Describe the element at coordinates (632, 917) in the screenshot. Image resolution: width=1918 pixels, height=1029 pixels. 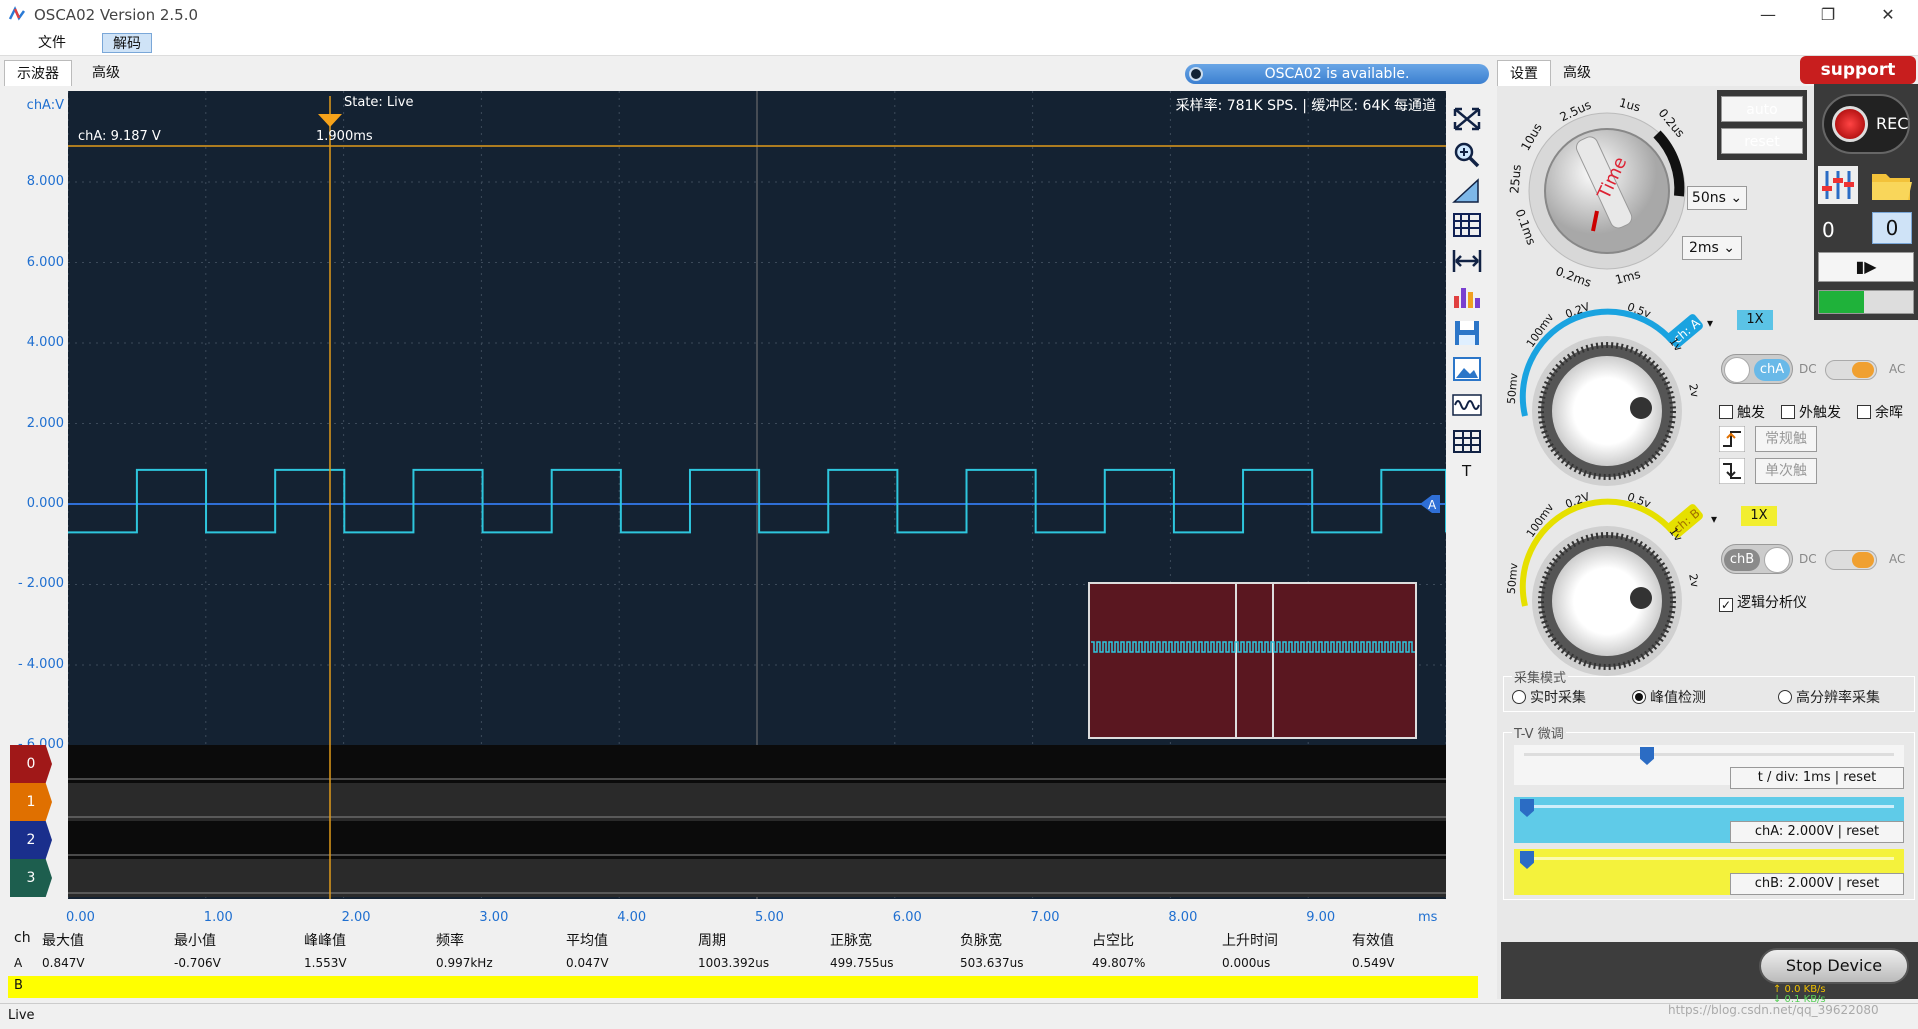
I see `x-tick-label: 4.00` at that location.